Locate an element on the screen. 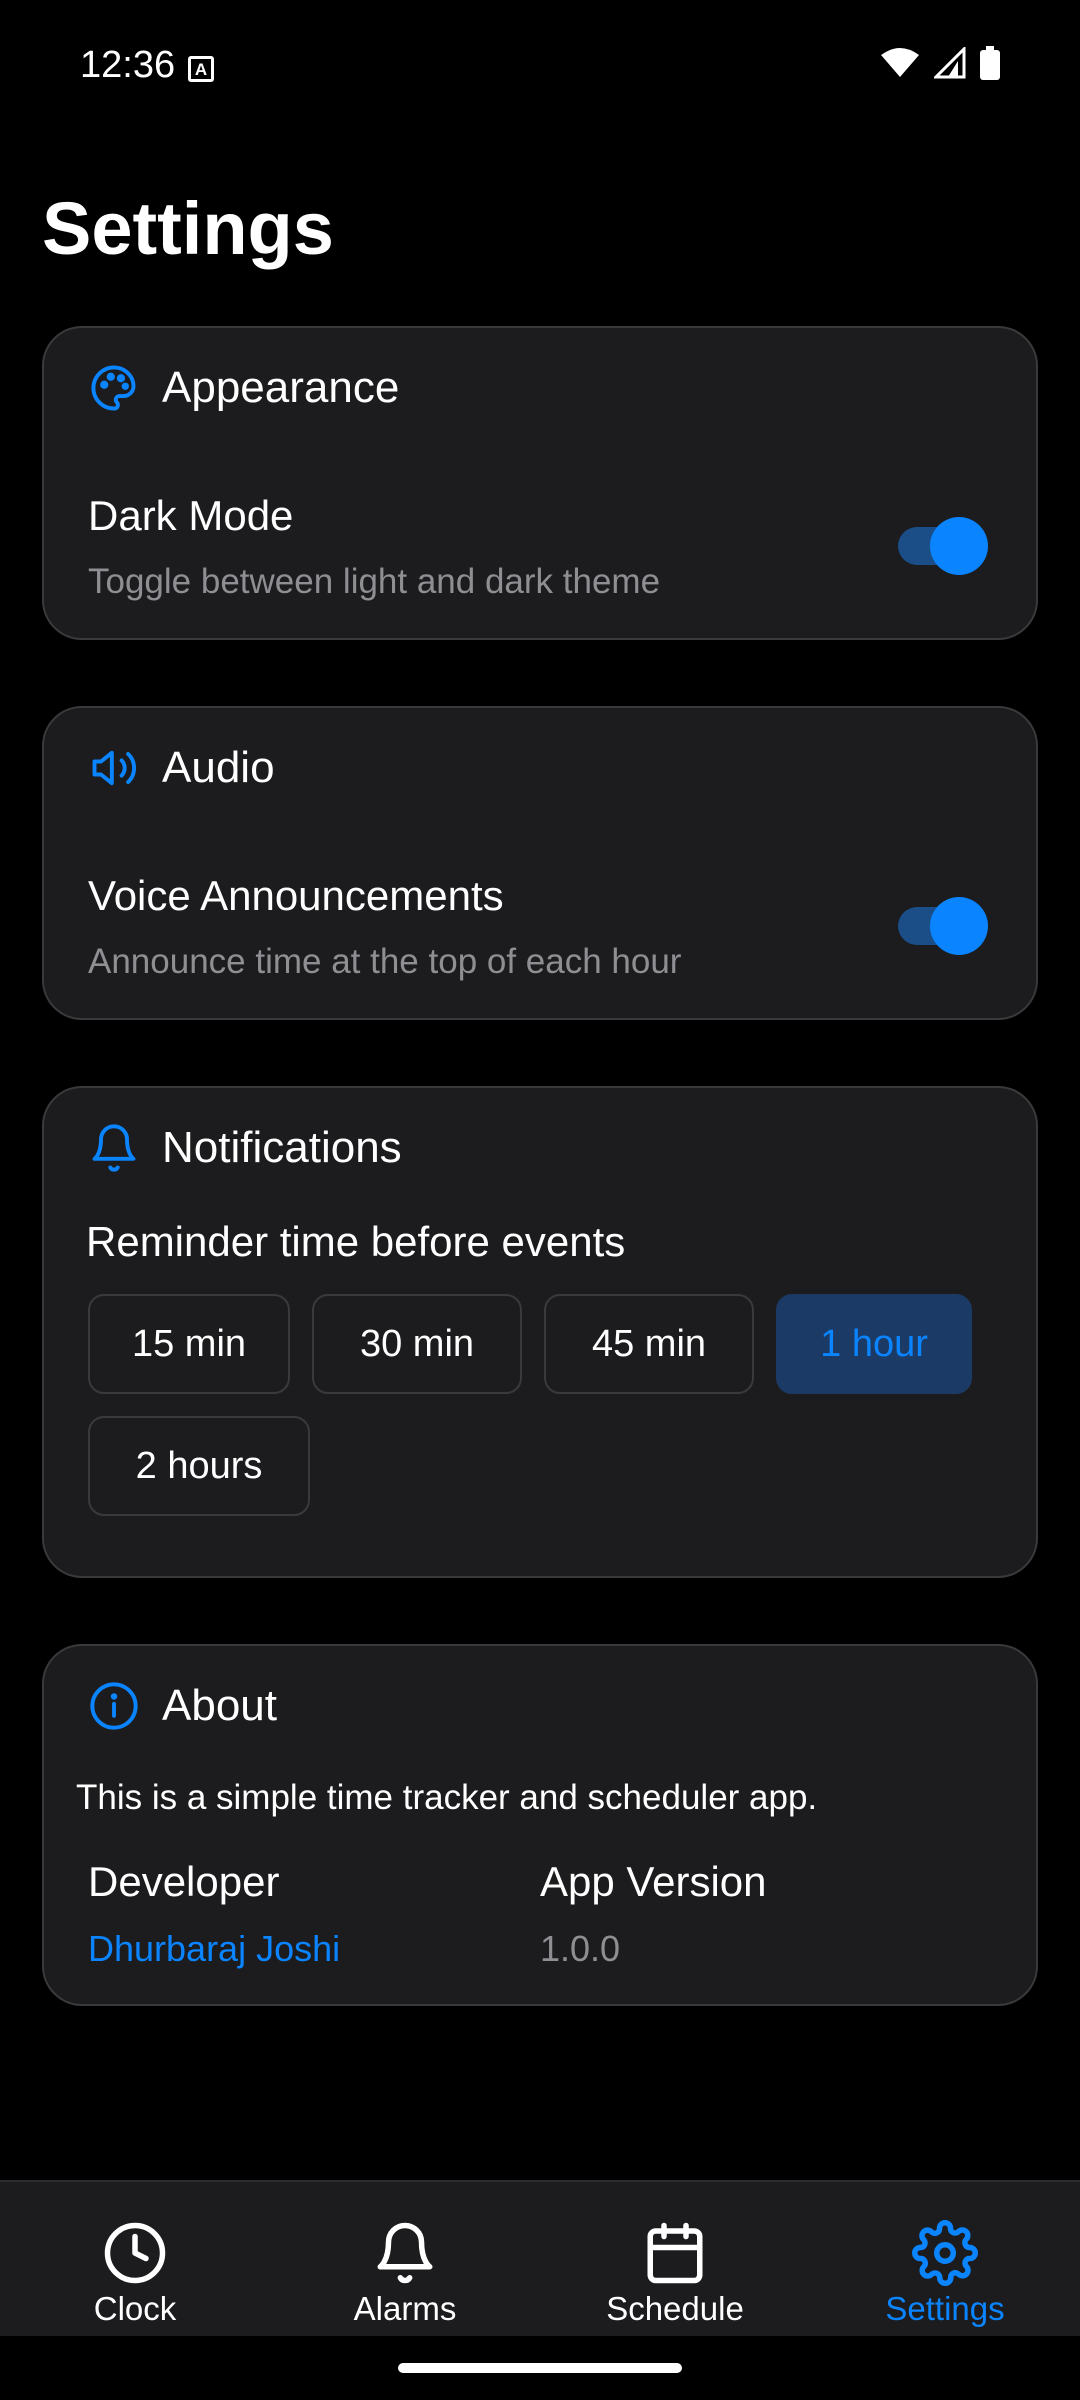 This screenshot has height=2400, width=1080. nav-label-settings: Settings is located at coordinates (945, 2308).